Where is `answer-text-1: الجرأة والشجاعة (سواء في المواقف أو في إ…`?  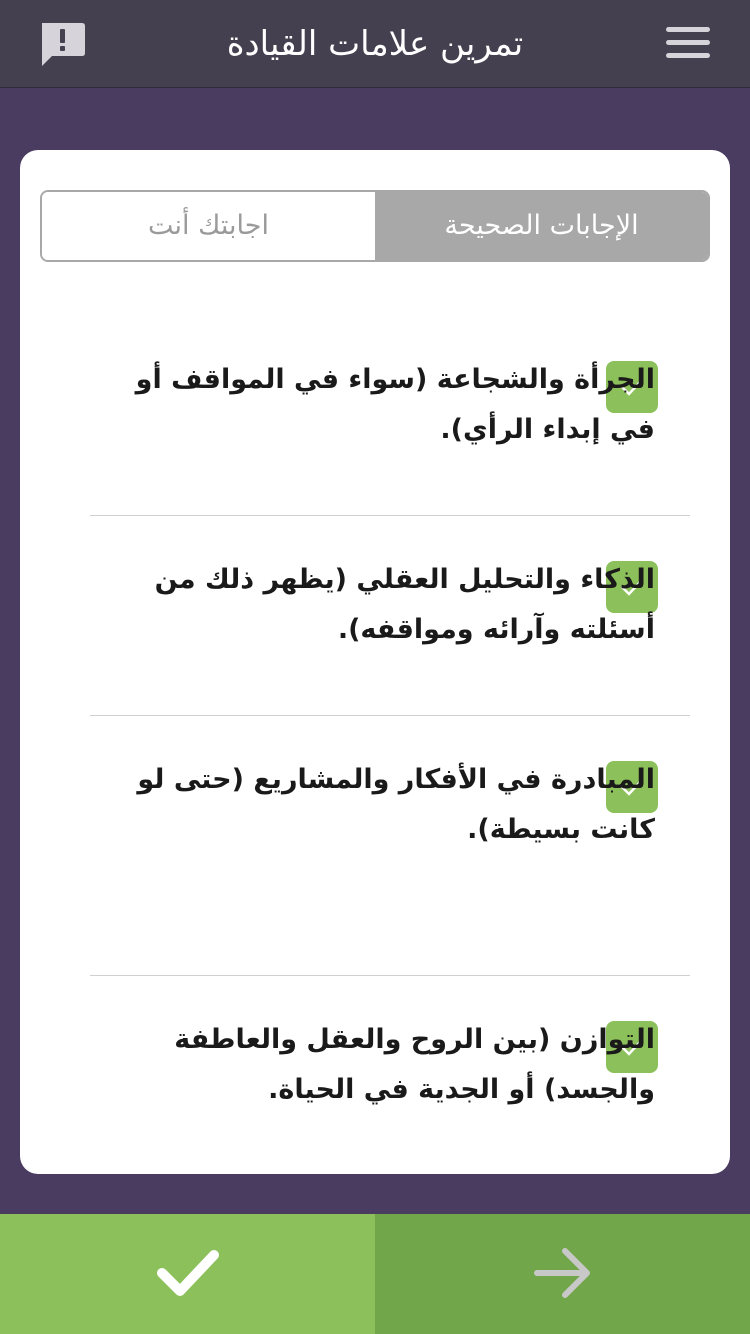 answer-text-1: الجرأة والشجاعة (سواء في المواقف أو في إ… is located at coordinates (395, 404).